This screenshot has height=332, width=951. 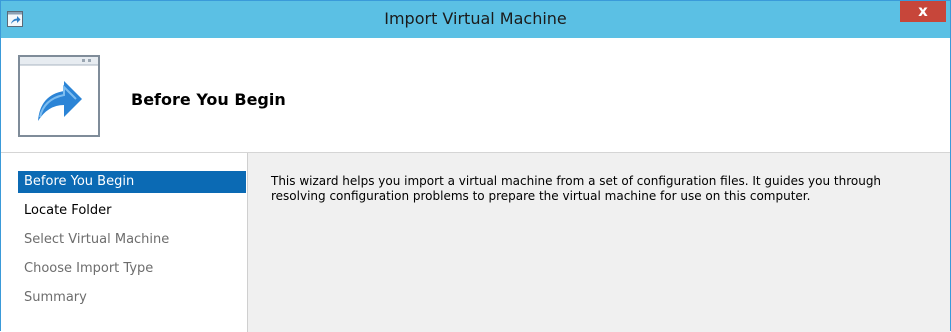 I want to click on title-bar: Import Virtual Machine x, so click(x=475, y=19).